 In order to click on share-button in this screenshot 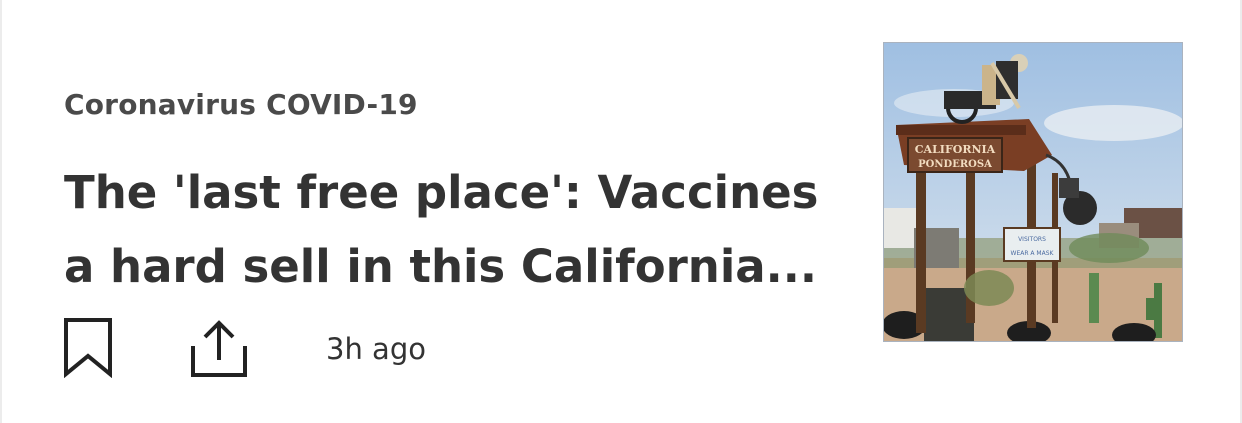, I will do `click(219, 349)`.